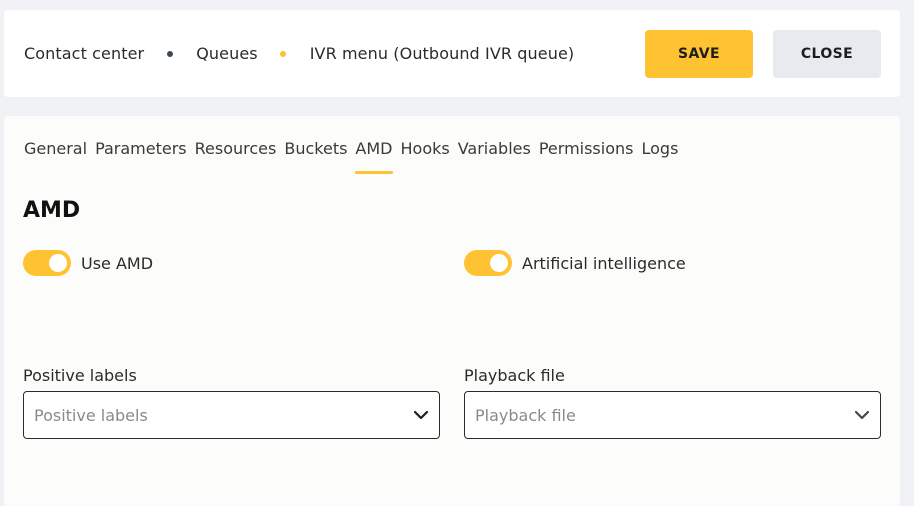 The width and height of the screenshot is (914, 506). I want to click on tab-hooks: Hooks, so click(425, 155).